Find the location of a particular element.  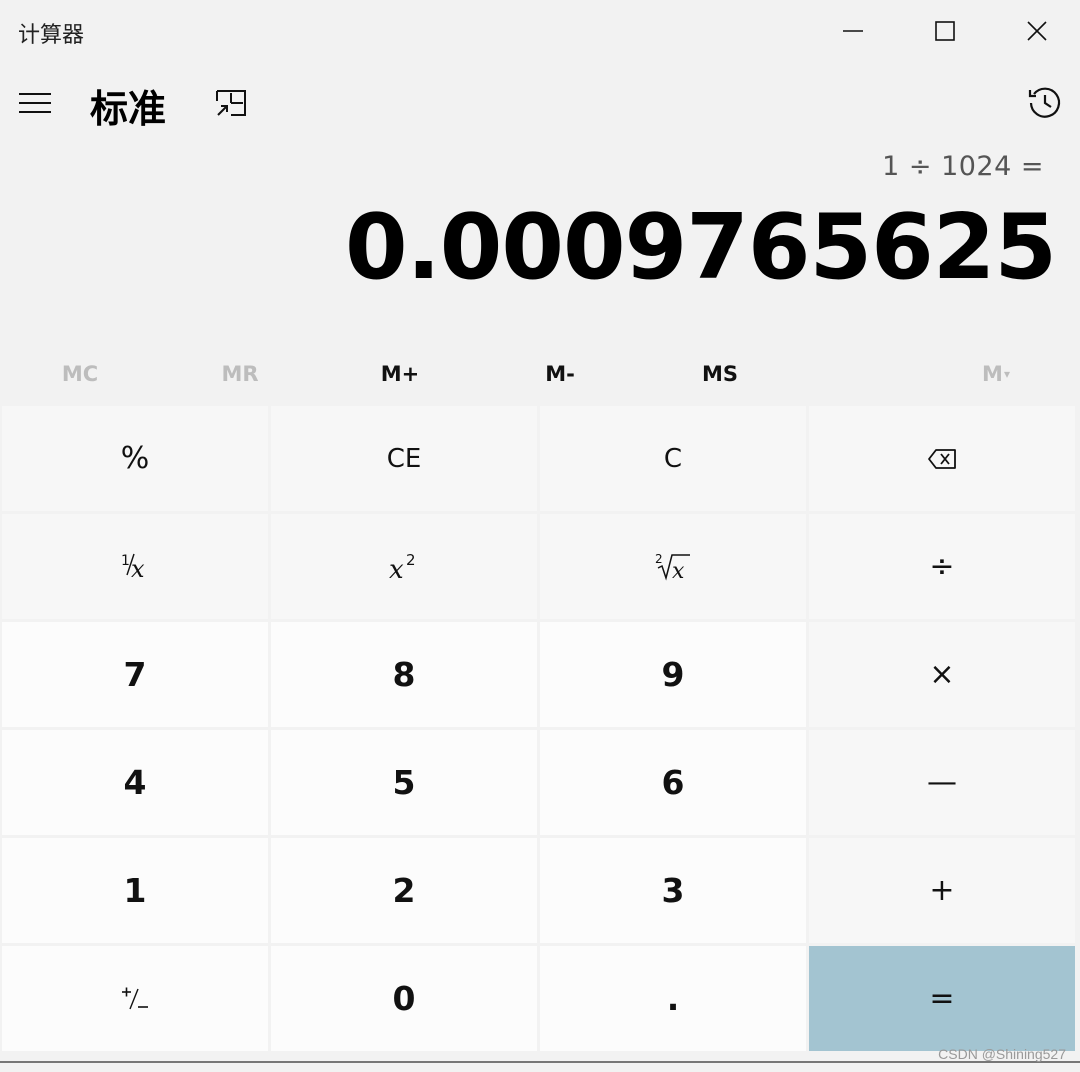

memory-subtract-button: M- is located at coordinates (560, 374).